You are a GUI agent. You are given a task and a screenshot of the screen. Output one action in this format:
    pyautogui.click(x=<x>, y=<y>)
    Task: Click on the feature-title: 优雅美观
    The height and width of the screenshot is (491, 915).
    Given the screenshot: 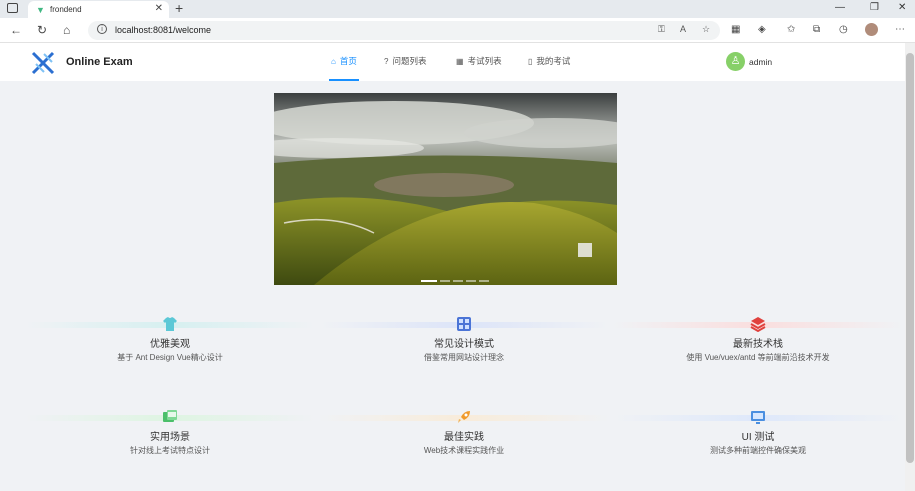 What is the action you would take?
    pyautogui.click(x=170, y=344)
    